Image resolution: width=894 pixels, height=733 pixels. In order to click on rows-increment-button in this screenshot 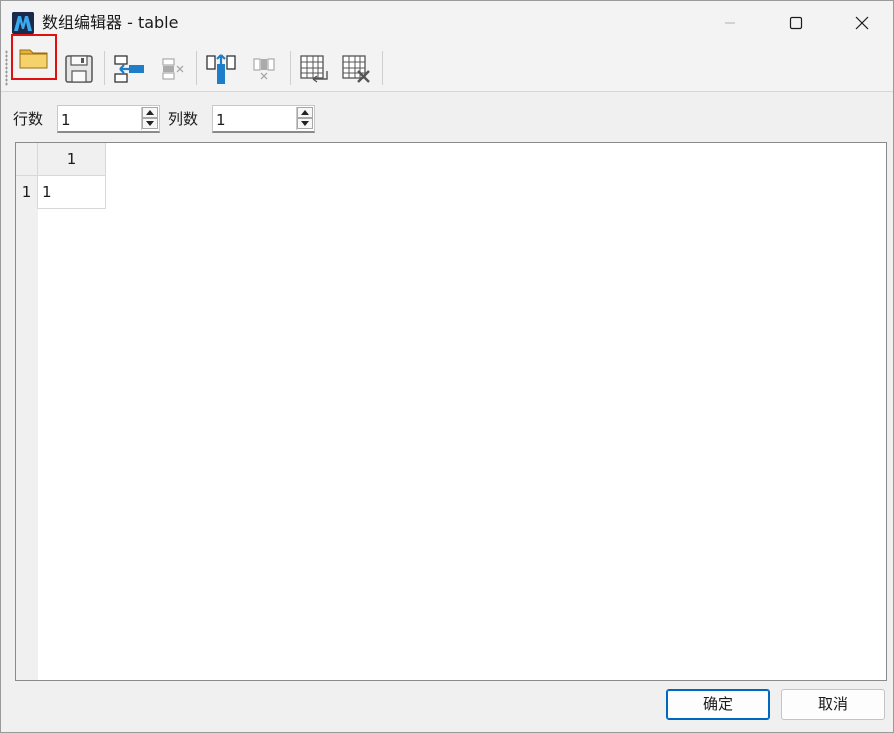, I will do `click(150, 112)`.